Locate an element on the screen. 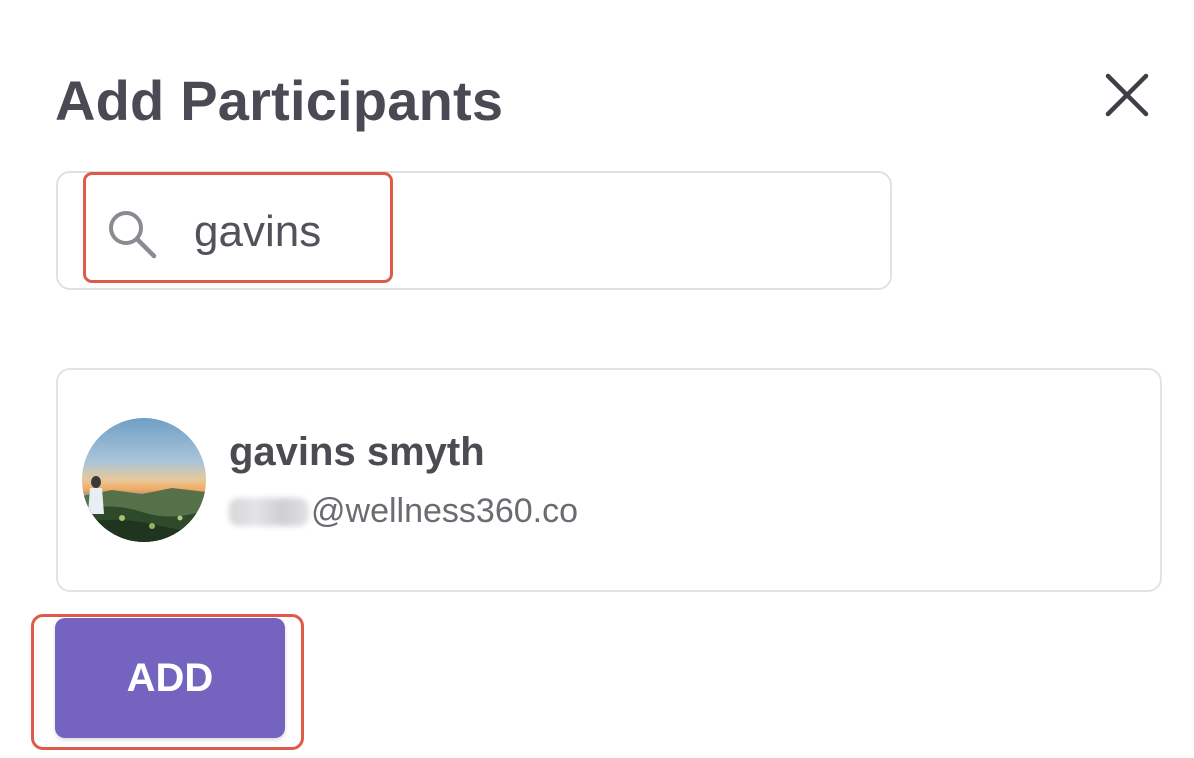 Image resolution: width=1194 pixels, height=758 pixels. participant-email-domain: @wellness360.co is located at coordinates (444, 511).